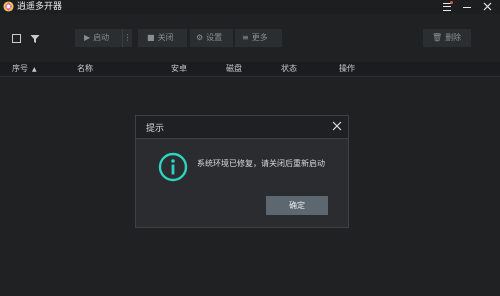 This screenshot has width=500, height=296. What do you see at coordinates (250, 69) in the screenshot?
I see `table-header: 序号 ▲ 名称 安卓 磁盘 状态 操作` at bounding box center [250, 69].